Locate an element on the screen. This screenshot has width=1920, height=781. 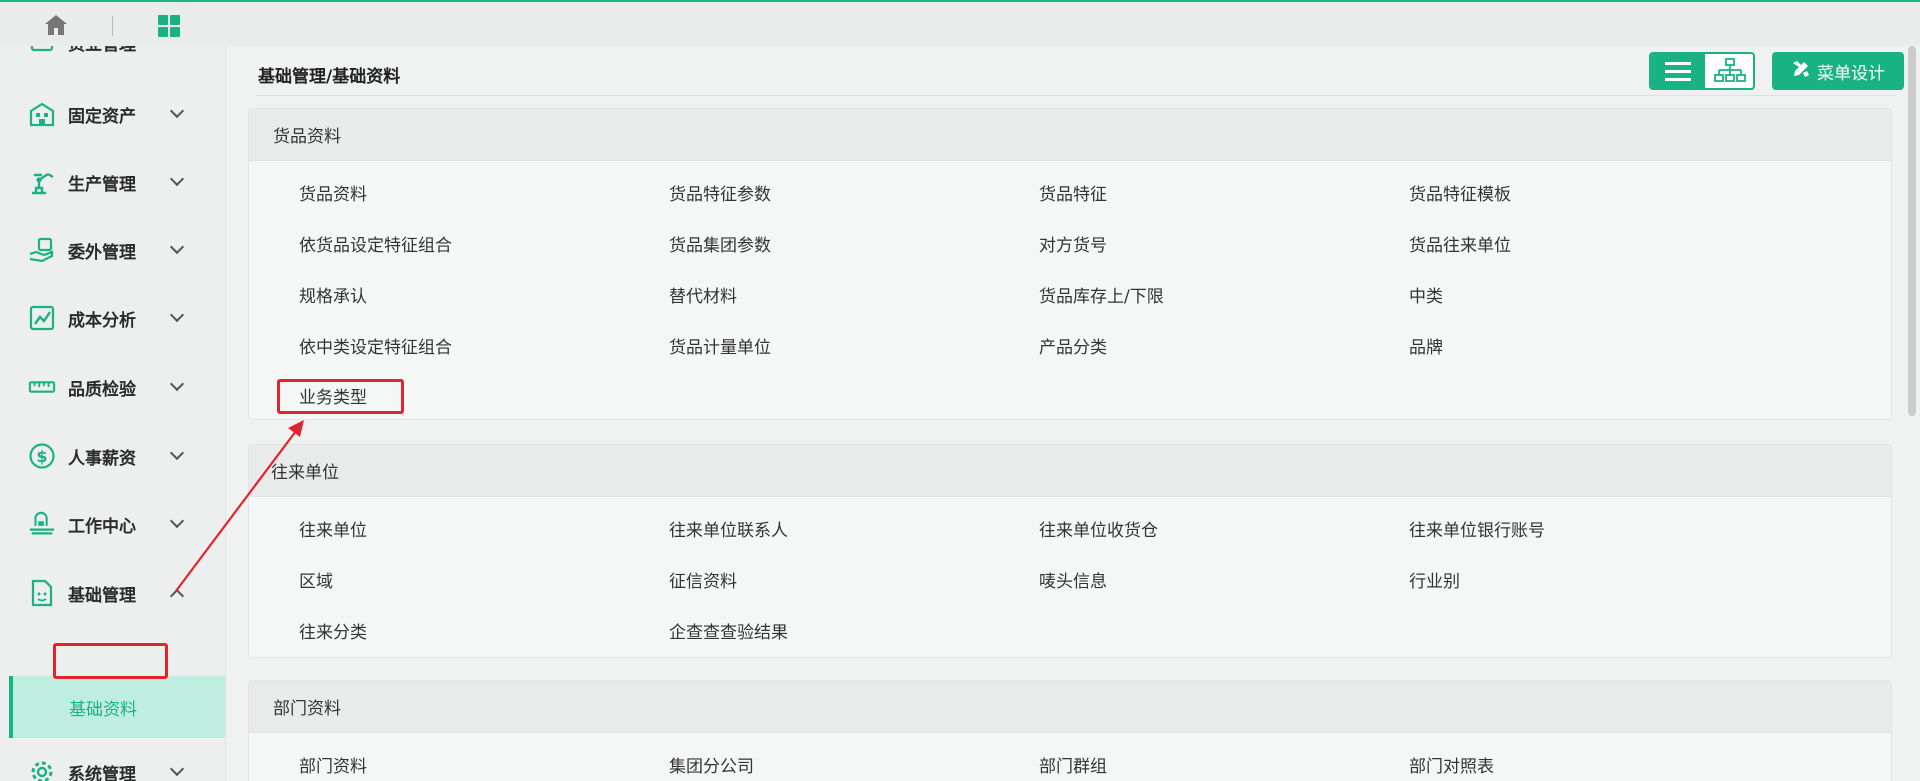
scrollbar is located at coordinates (1912, 231).